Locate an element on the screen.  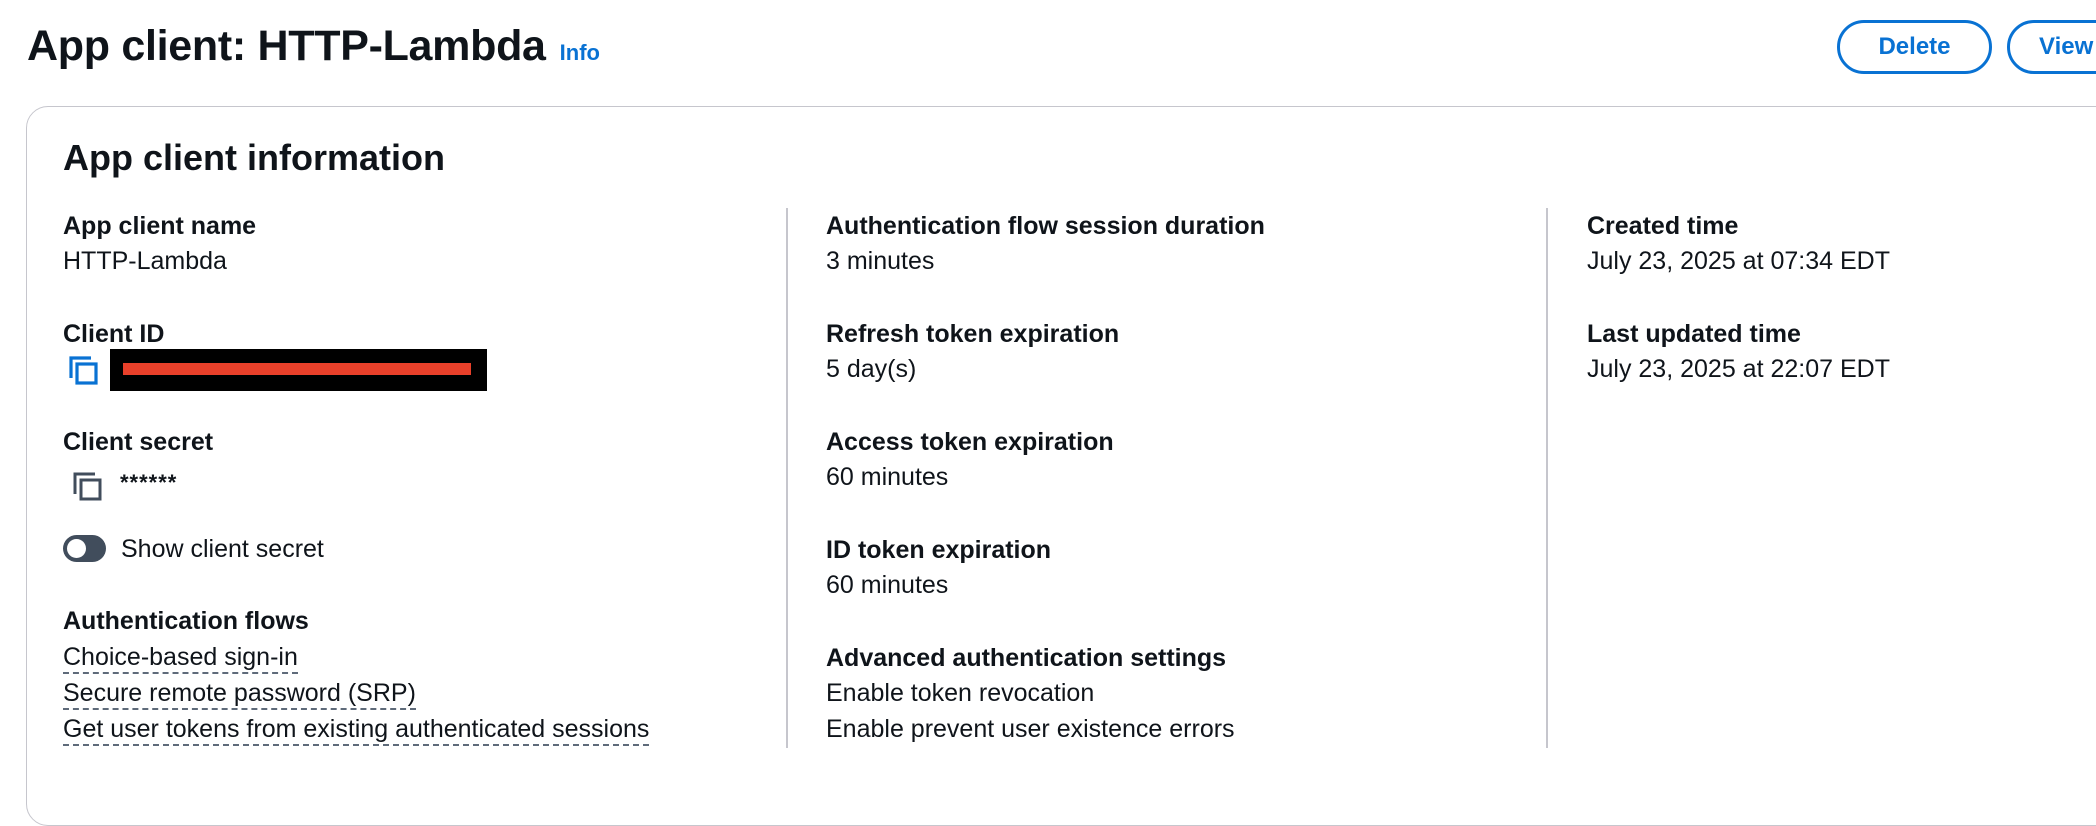
app-client-name-value: HTTP-Lambda is located at coordinates (145, 261).